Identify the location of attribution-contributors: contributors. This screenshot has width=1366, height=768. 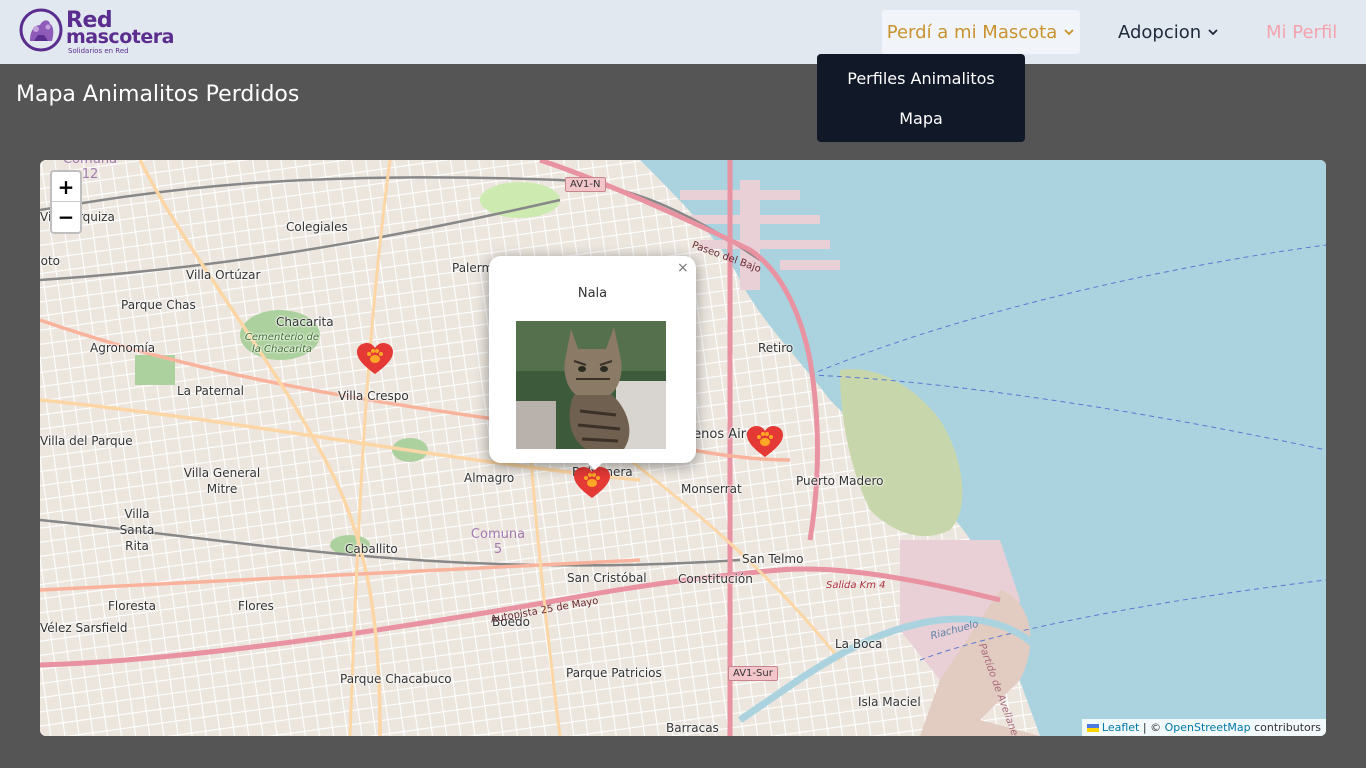
(1285, 727).